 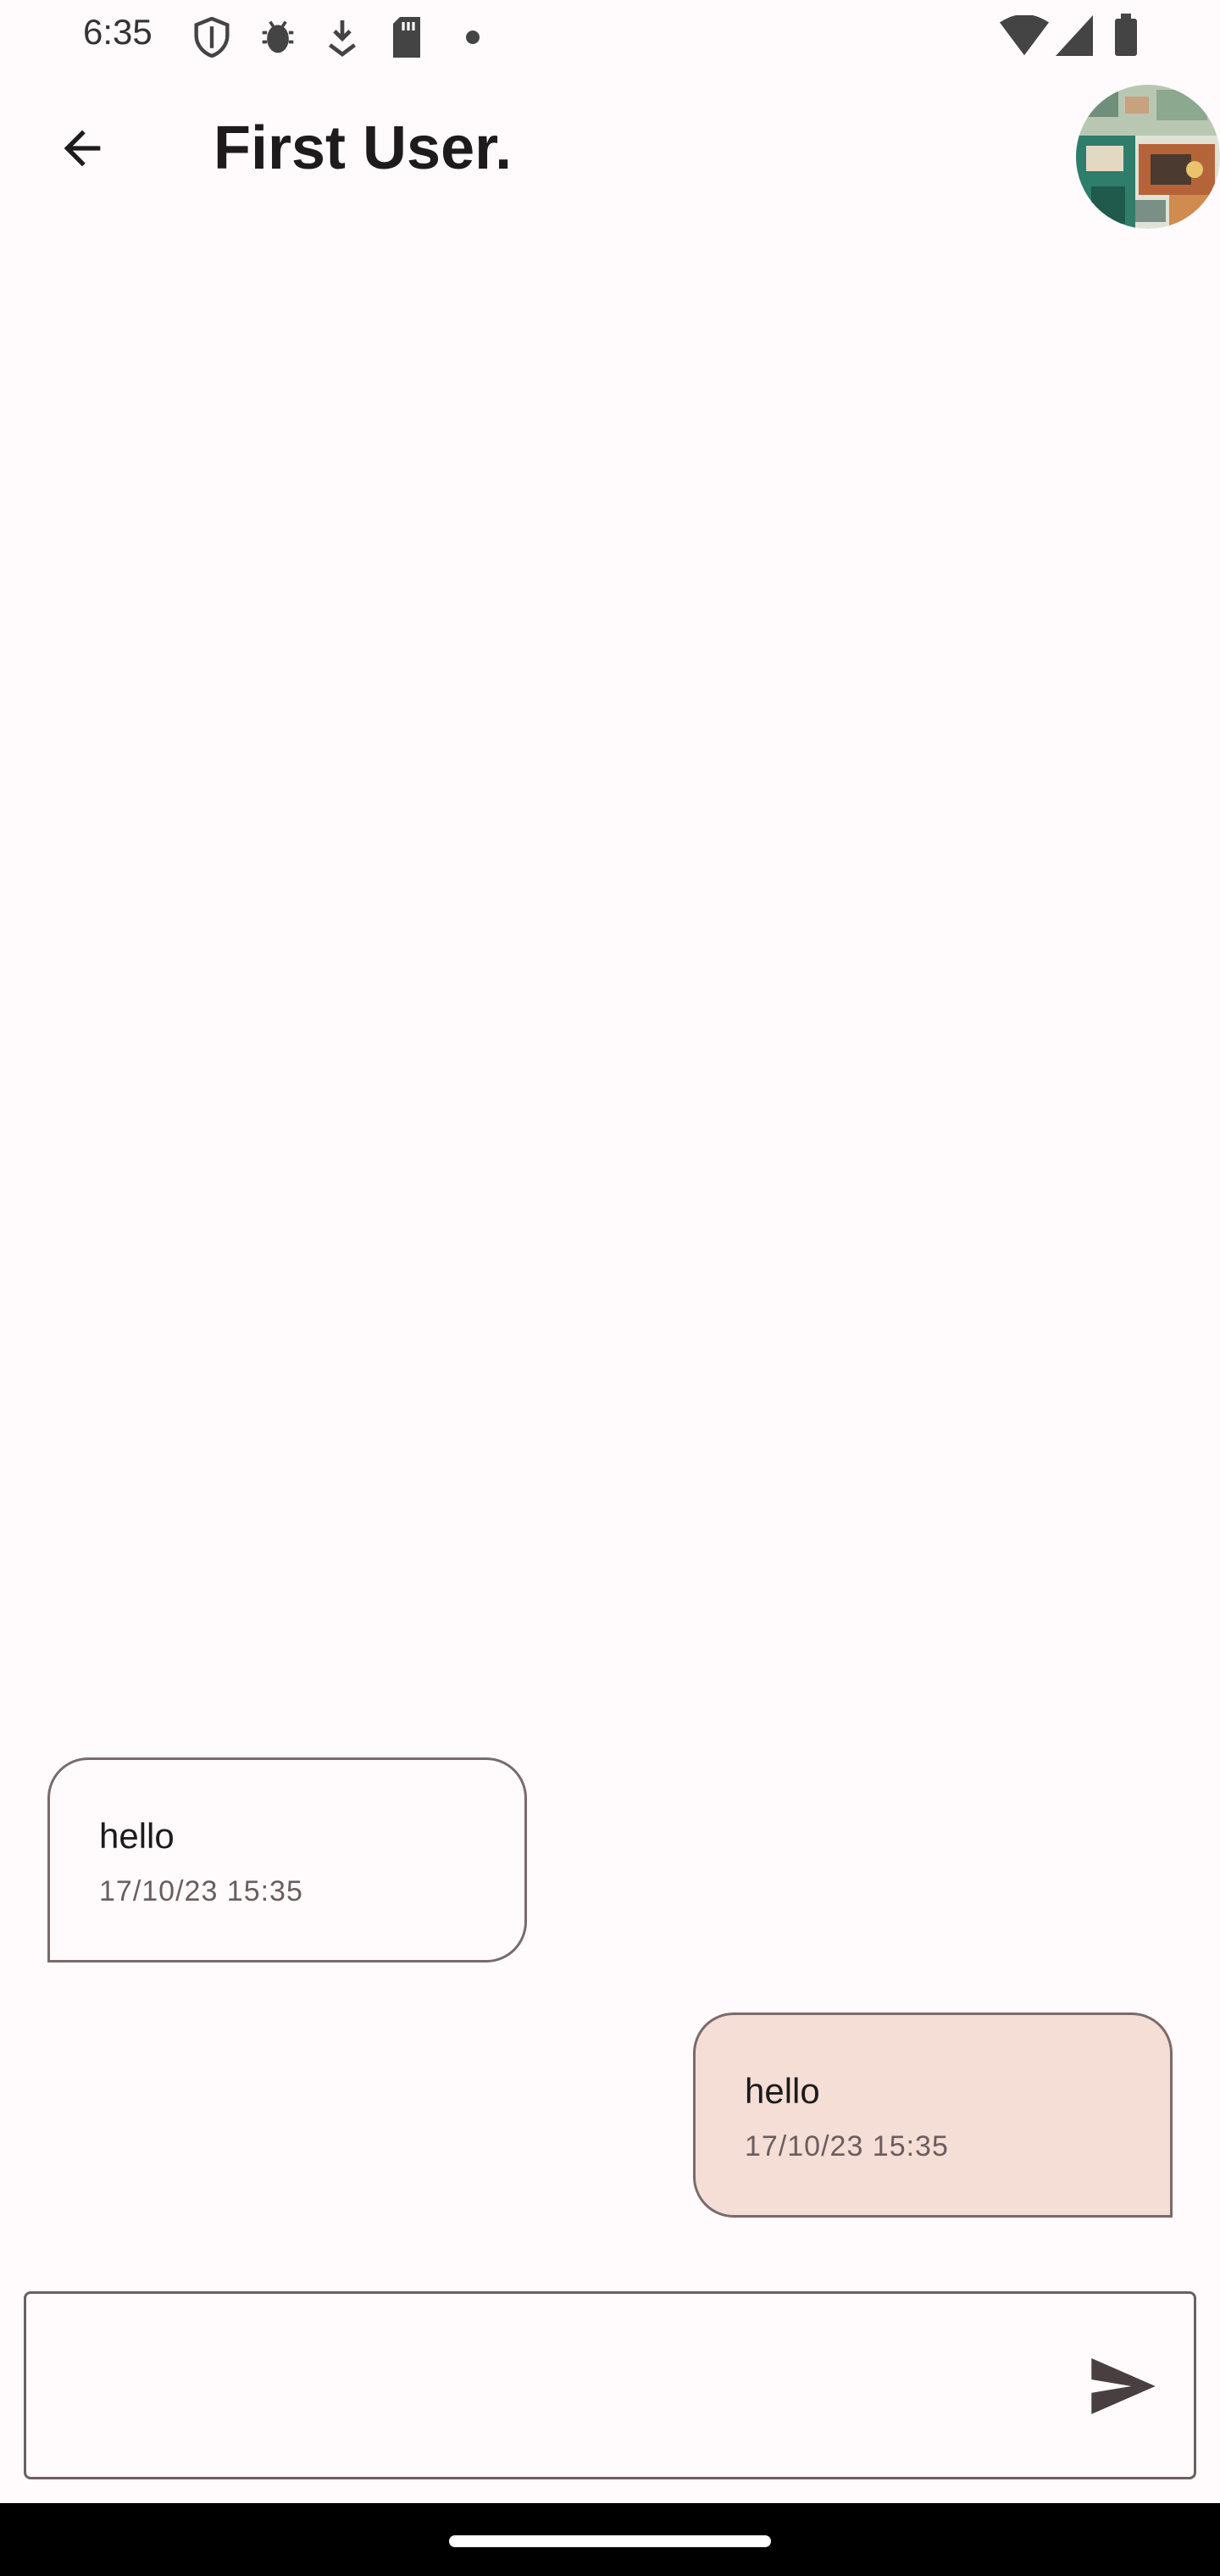 I want to click on sd-card-icon, so click(x=407, y=39).